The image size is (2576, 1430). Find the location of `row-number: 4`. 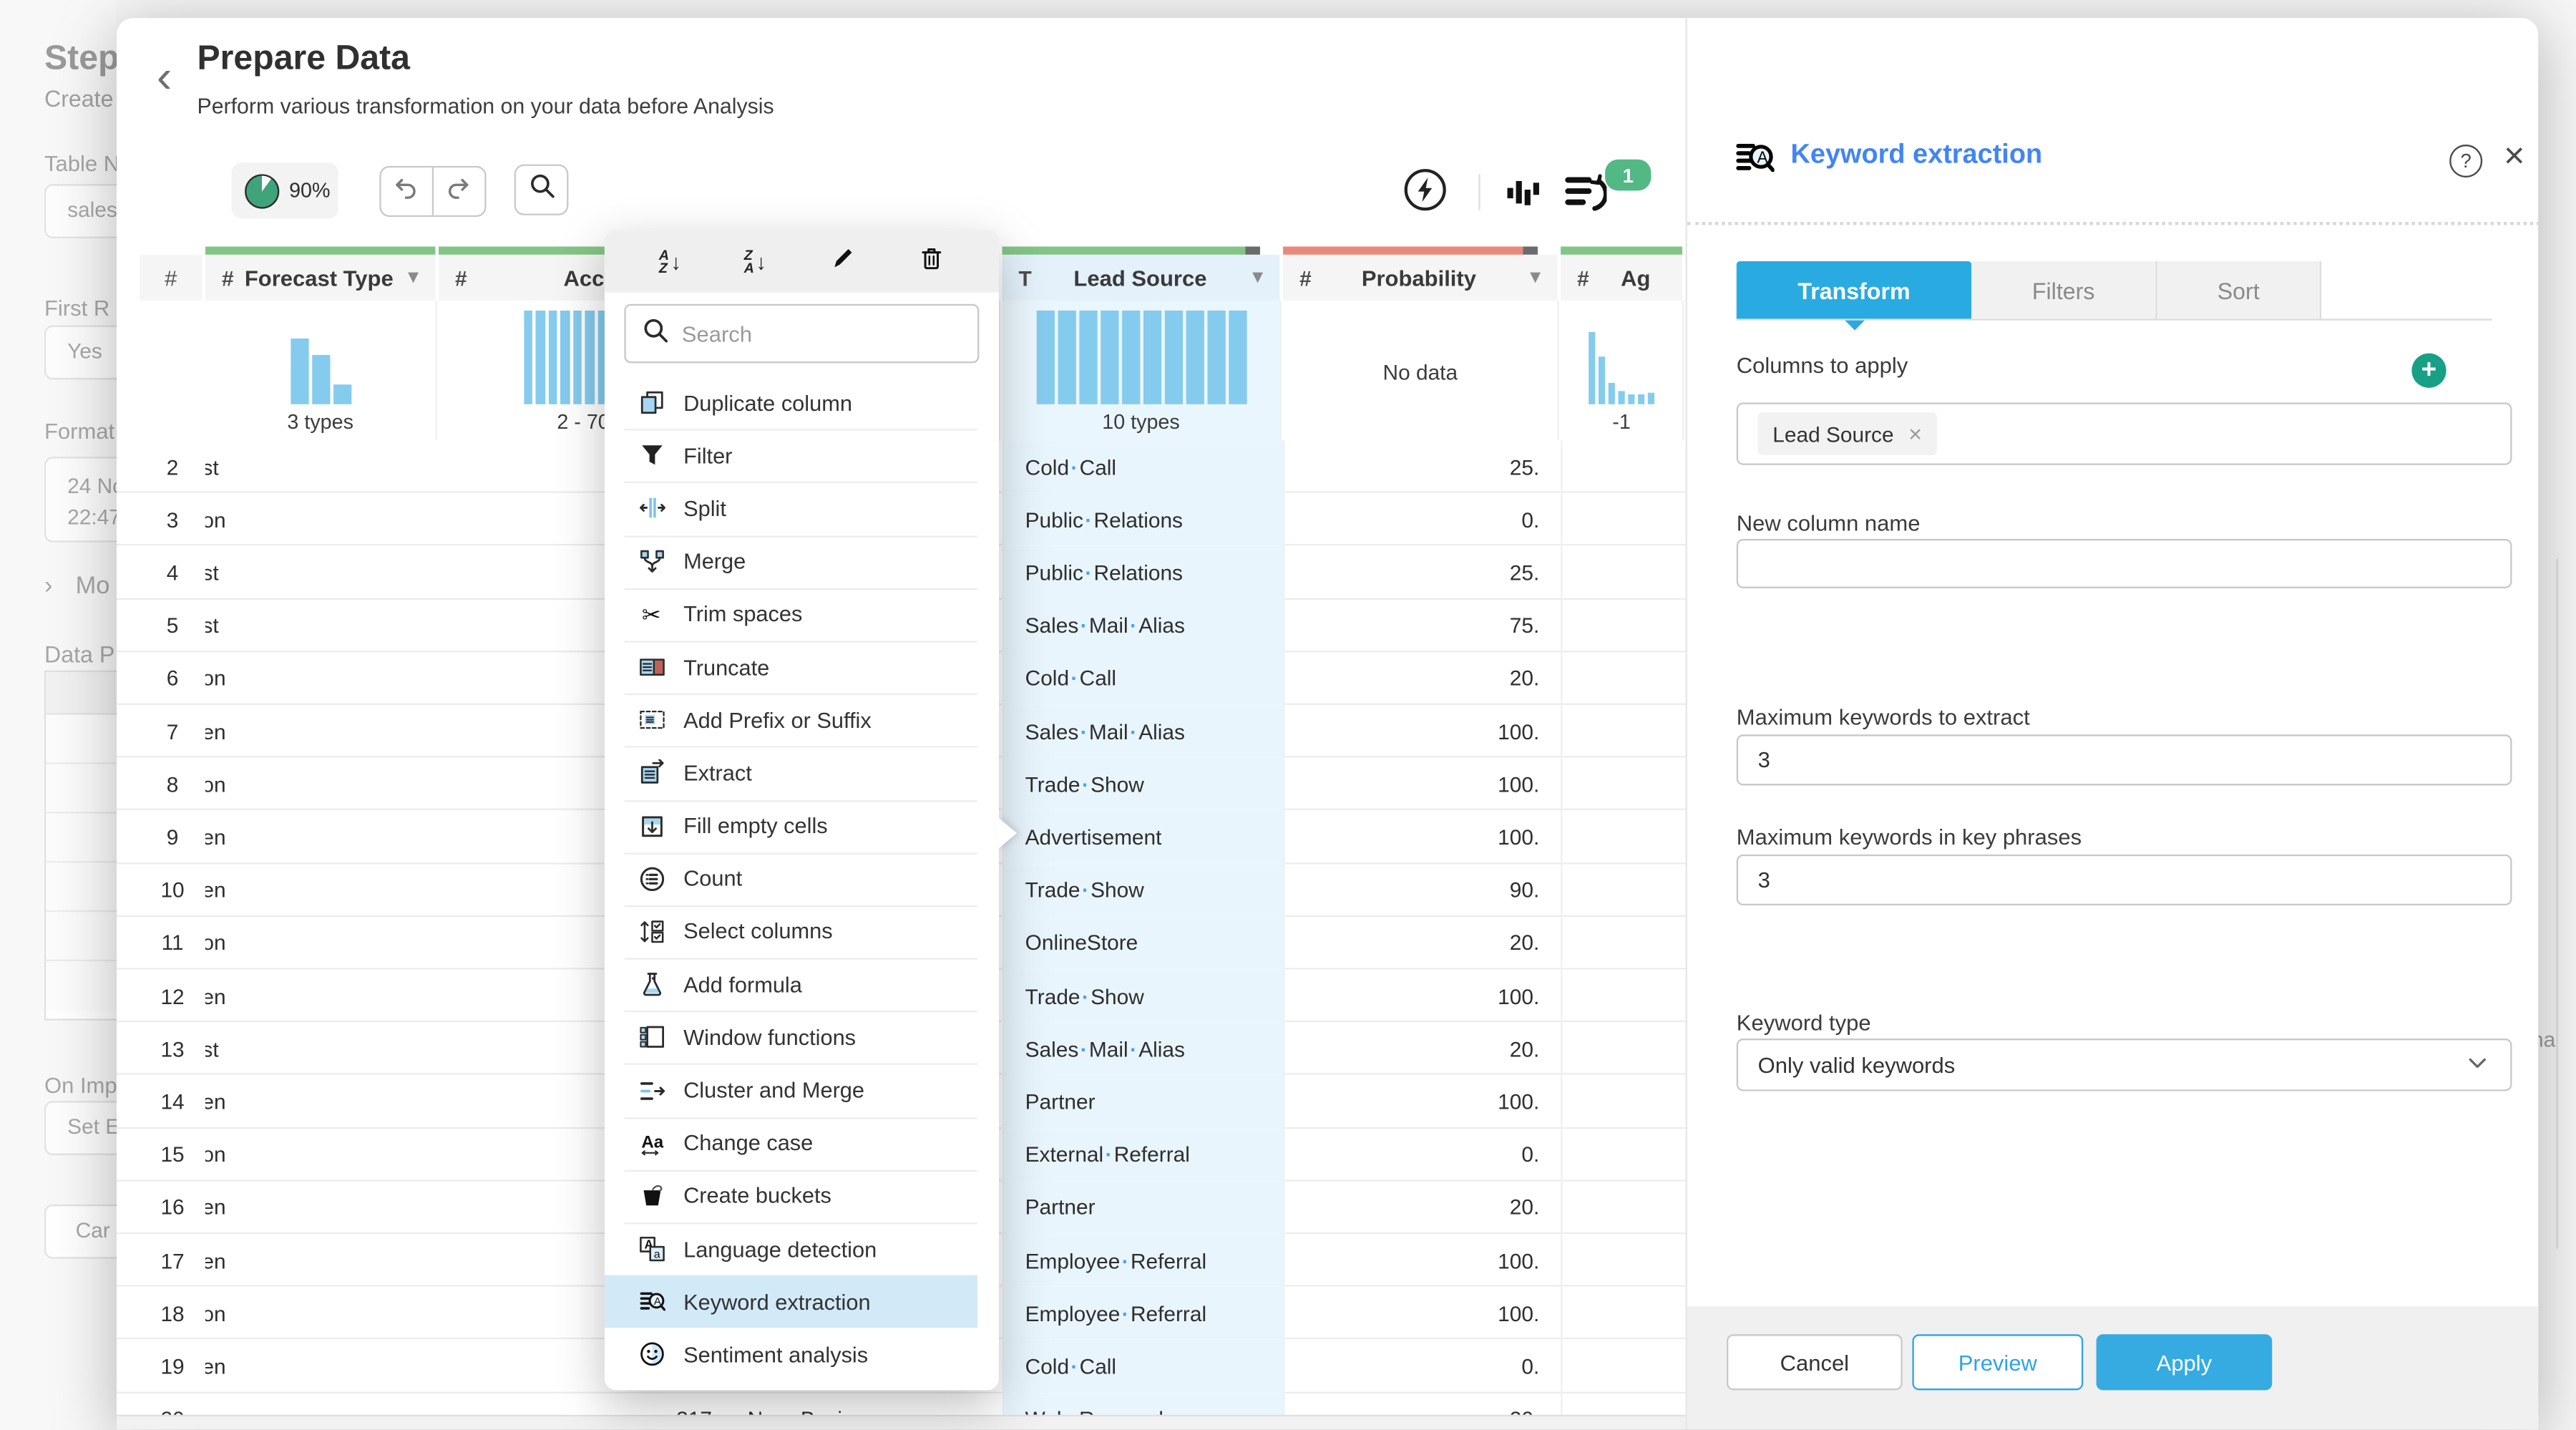

row-number: 4 is located at coordinates (172, 572).